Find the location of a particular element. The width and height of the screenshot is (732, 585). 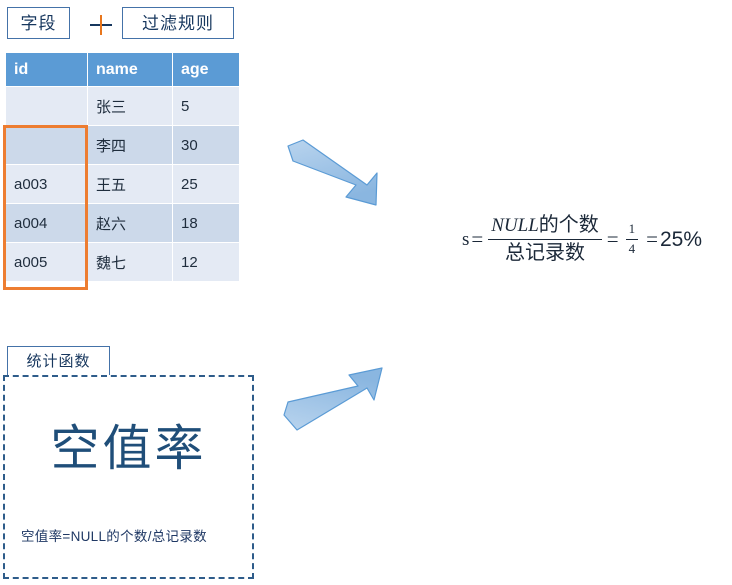

formula-equals-3: = is located at coordinates (652, 239).